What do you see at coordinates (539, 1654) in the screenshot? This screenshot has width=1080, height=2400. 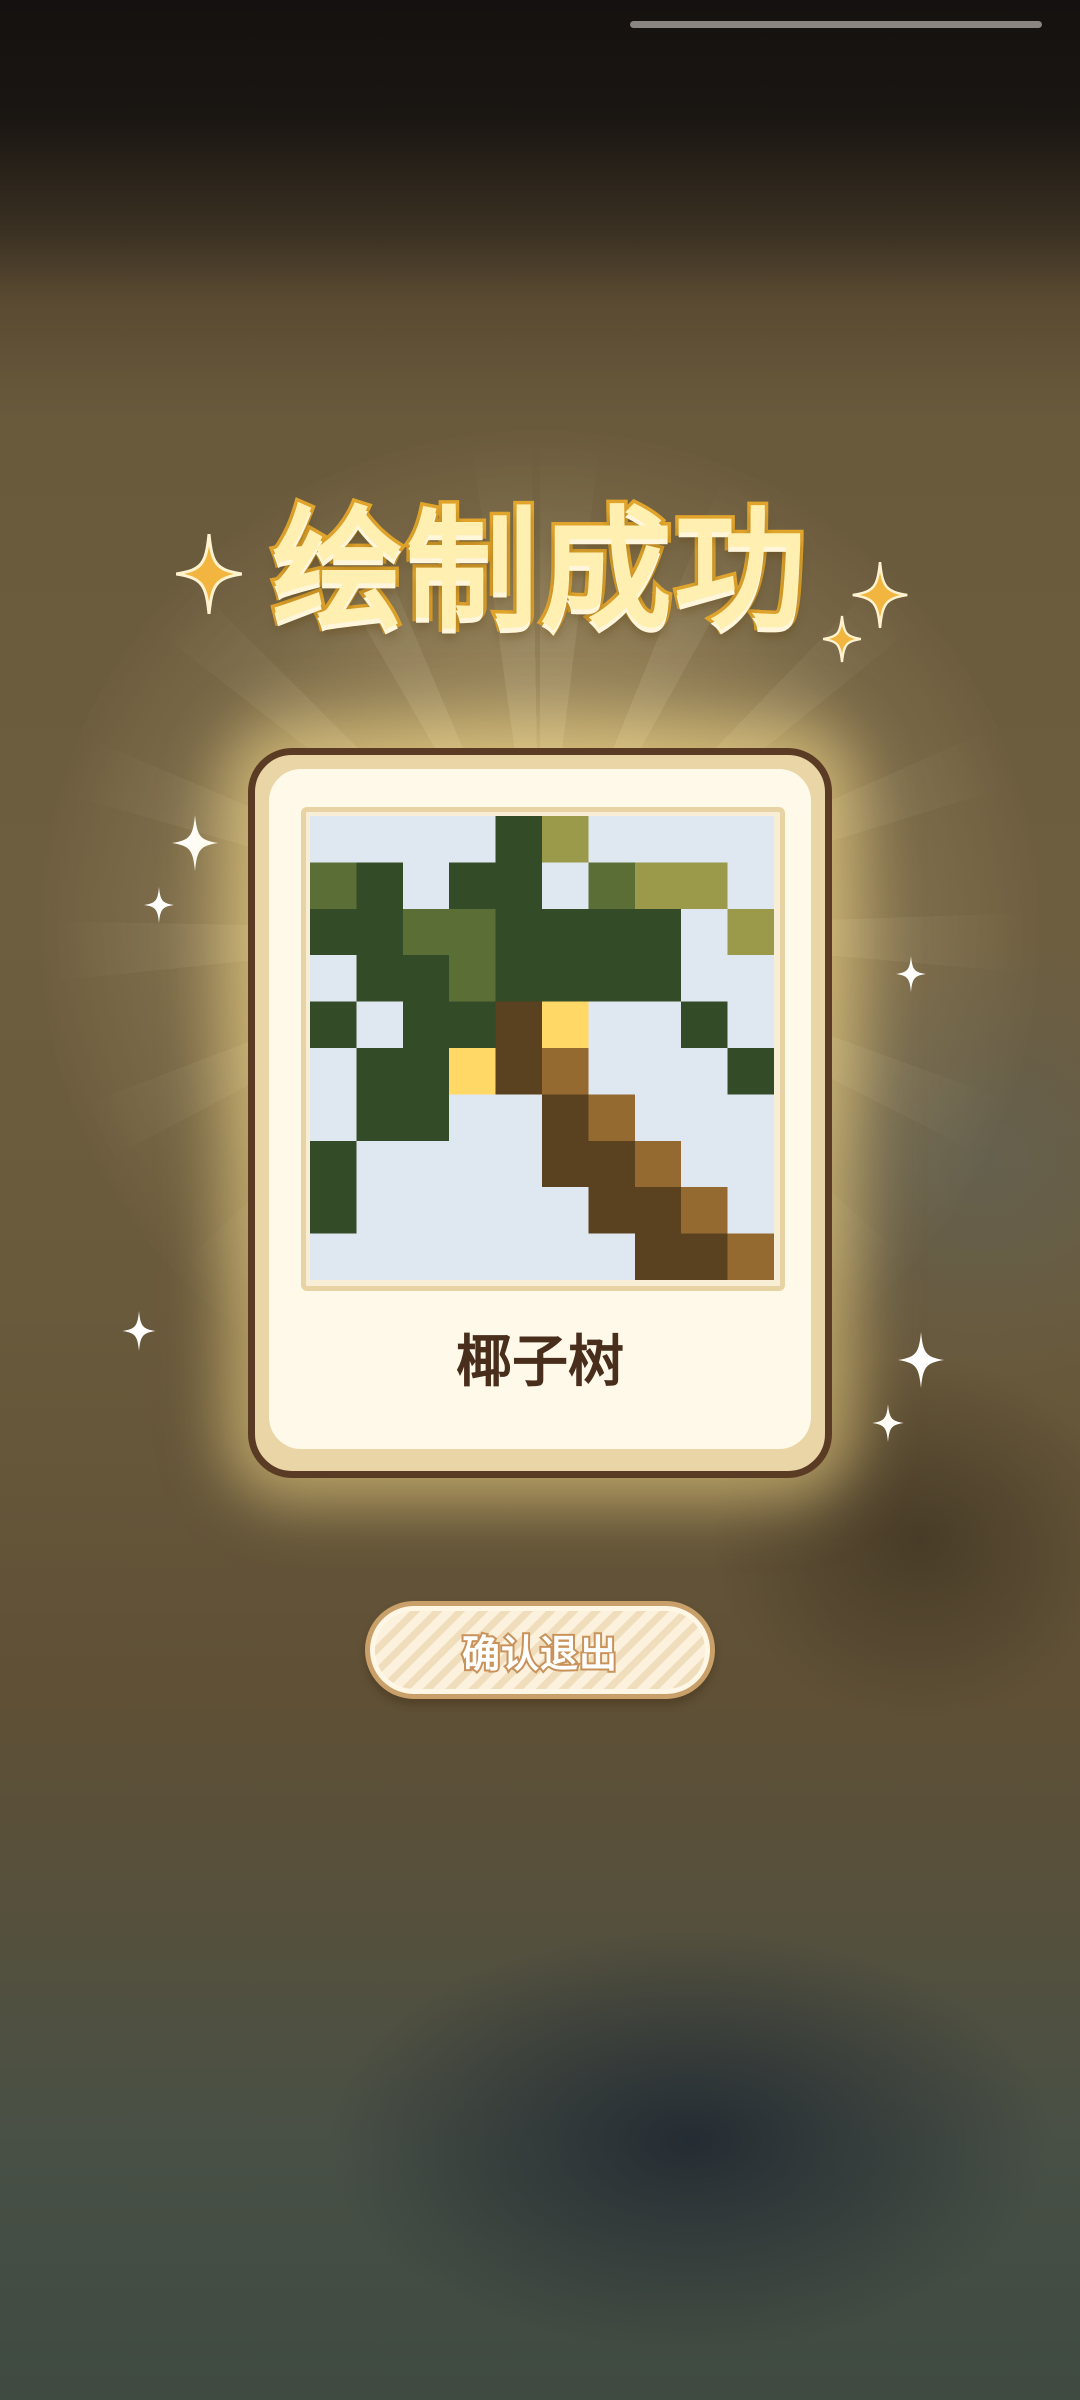 I see `confirm-exit-label: 确认退出` at bounding box center [539, 1654].